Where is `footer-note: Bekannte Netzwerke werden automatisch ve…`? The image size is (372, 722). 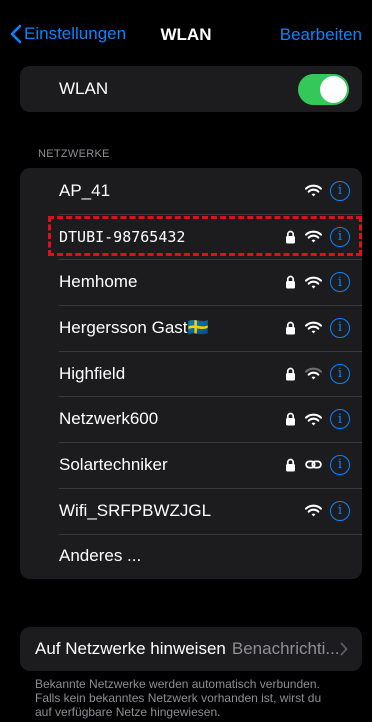
footer-note: Bekannte Netzwerke werden automatisch ve… is located at coordinates (200, 698).